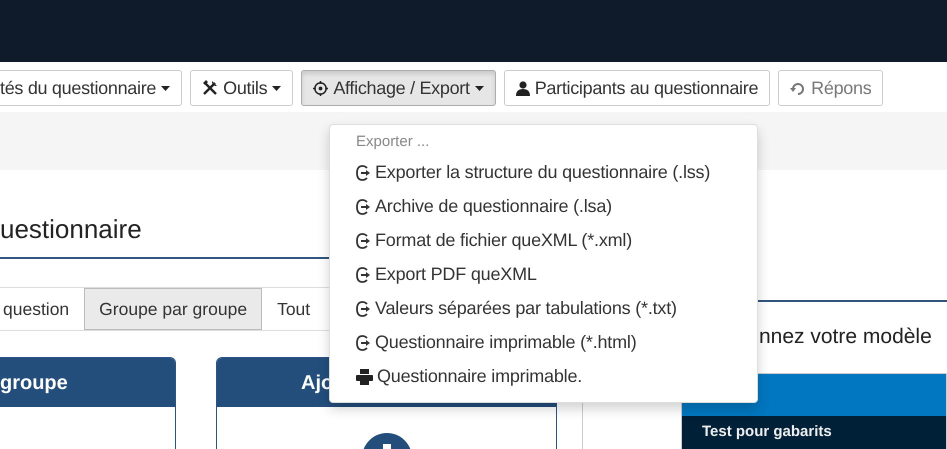 This screenshot has height=449, width=947. I want to click on toolbar-button: Participants au questionnaire, so click(637, 88).